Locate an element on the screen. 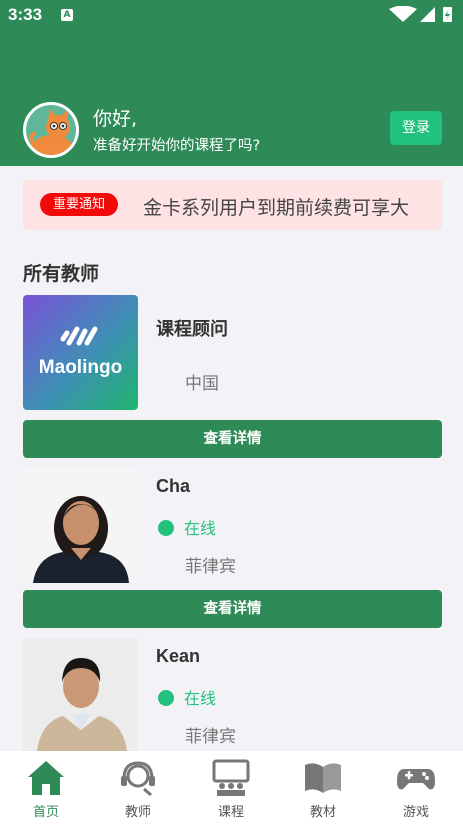 The width and height of the screenshot is (463, 824). cat-avatar-icon is located at coordinates (50, 132).